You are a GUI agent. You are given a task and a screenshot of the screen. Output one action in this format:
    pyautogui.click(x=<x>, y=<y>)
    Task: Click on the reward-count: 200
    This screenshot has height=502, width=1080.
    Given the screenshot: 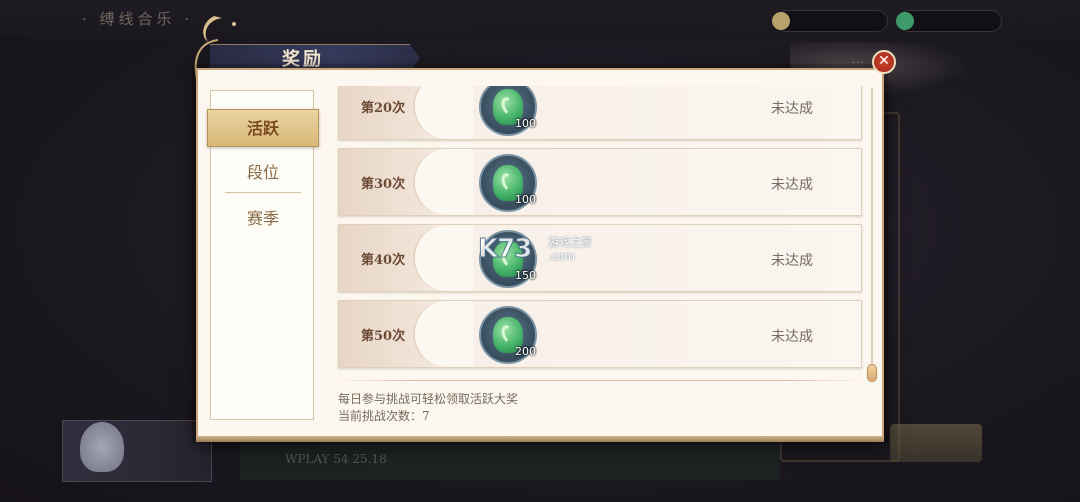 What is the action you would take?
    pyautogui.click(x=525, y=351)
    